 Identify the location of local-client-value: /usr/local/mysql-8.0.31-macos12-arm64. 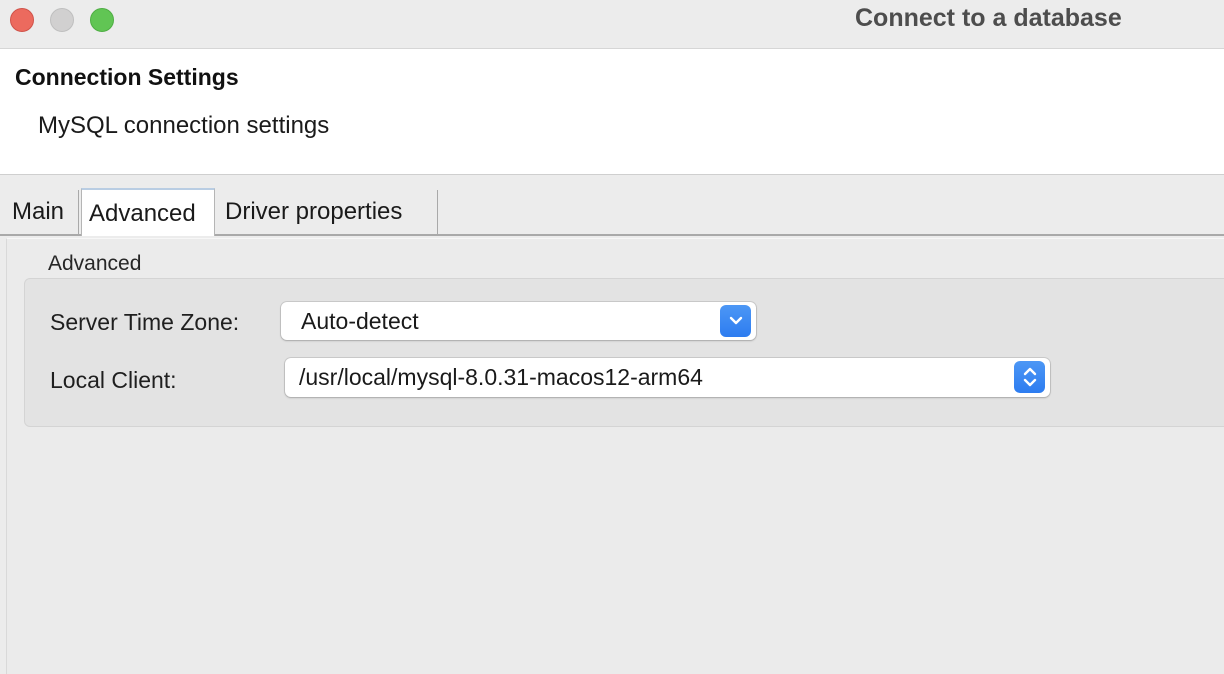
(501, 377).